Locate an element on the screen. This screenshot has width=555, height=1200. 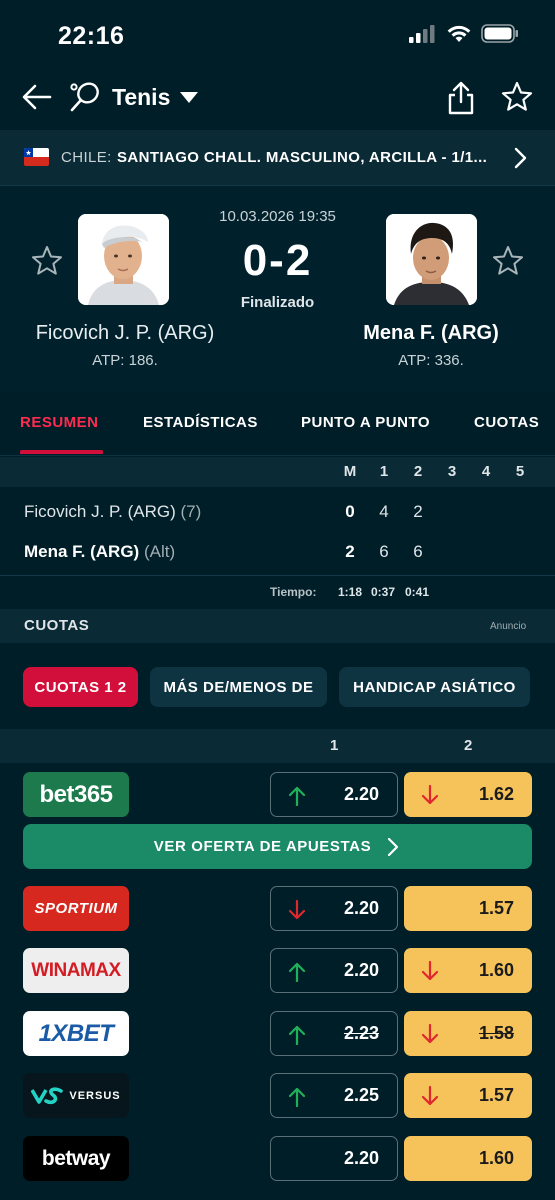
bookmaker-logo-versus: VERSUS is located at coordinates (76, 1095).